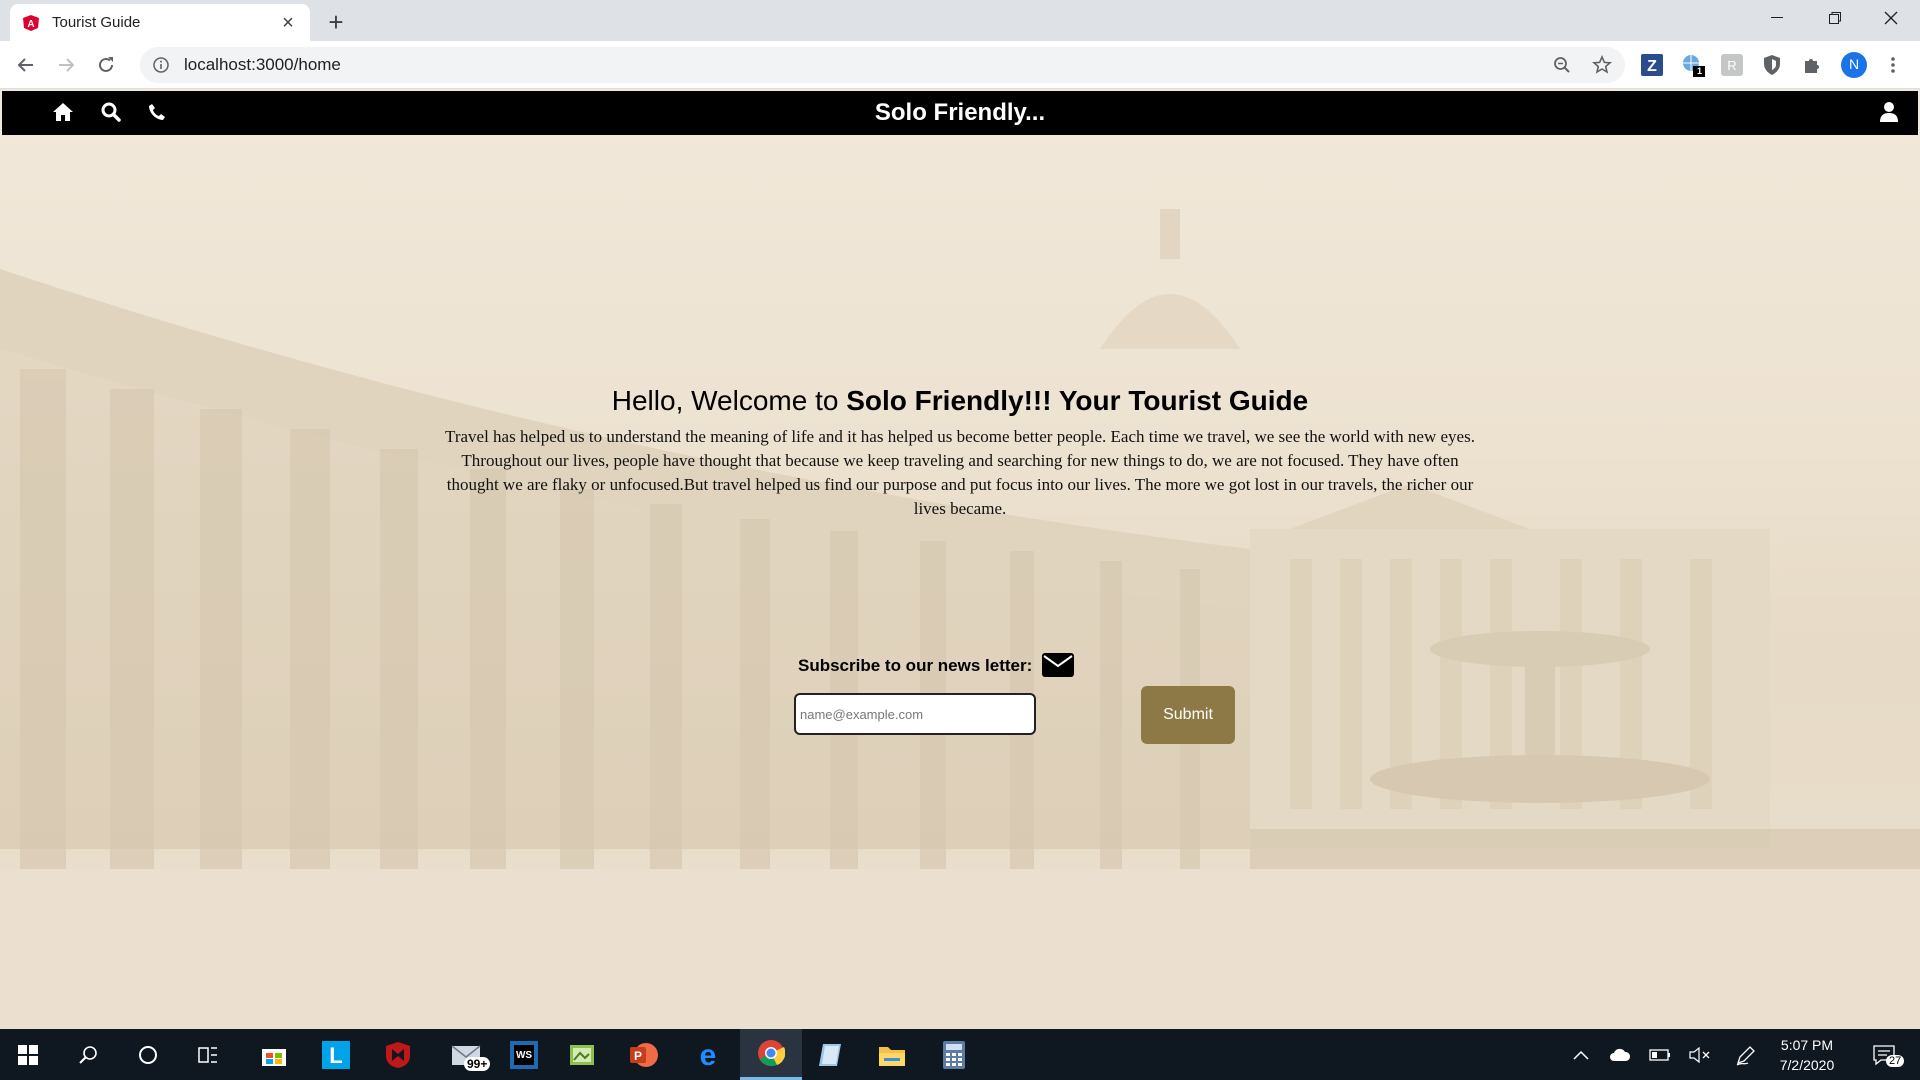 The height and width of the screenshot is (1080, 1920). I want to click on extension-badge: 1, so click(1700, 71).